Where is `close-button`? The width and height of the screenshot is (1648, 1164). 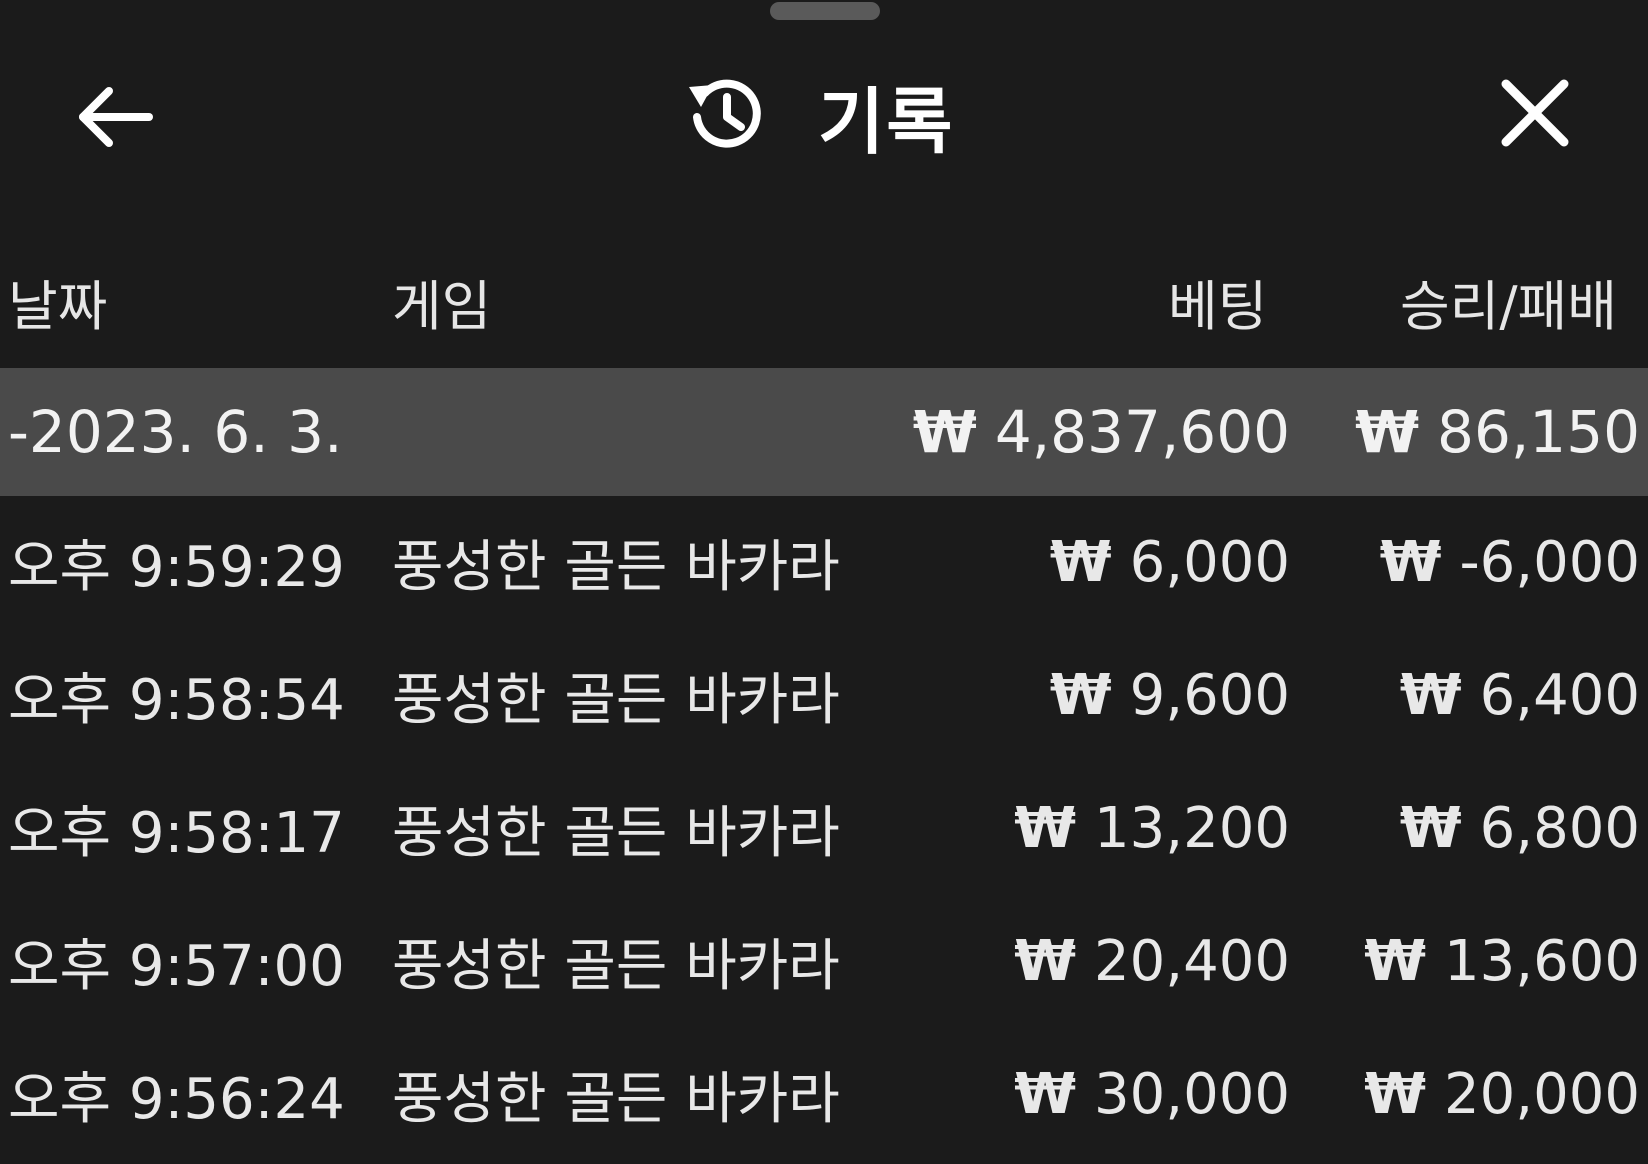 close-button is located at coordinates (1535, 115).